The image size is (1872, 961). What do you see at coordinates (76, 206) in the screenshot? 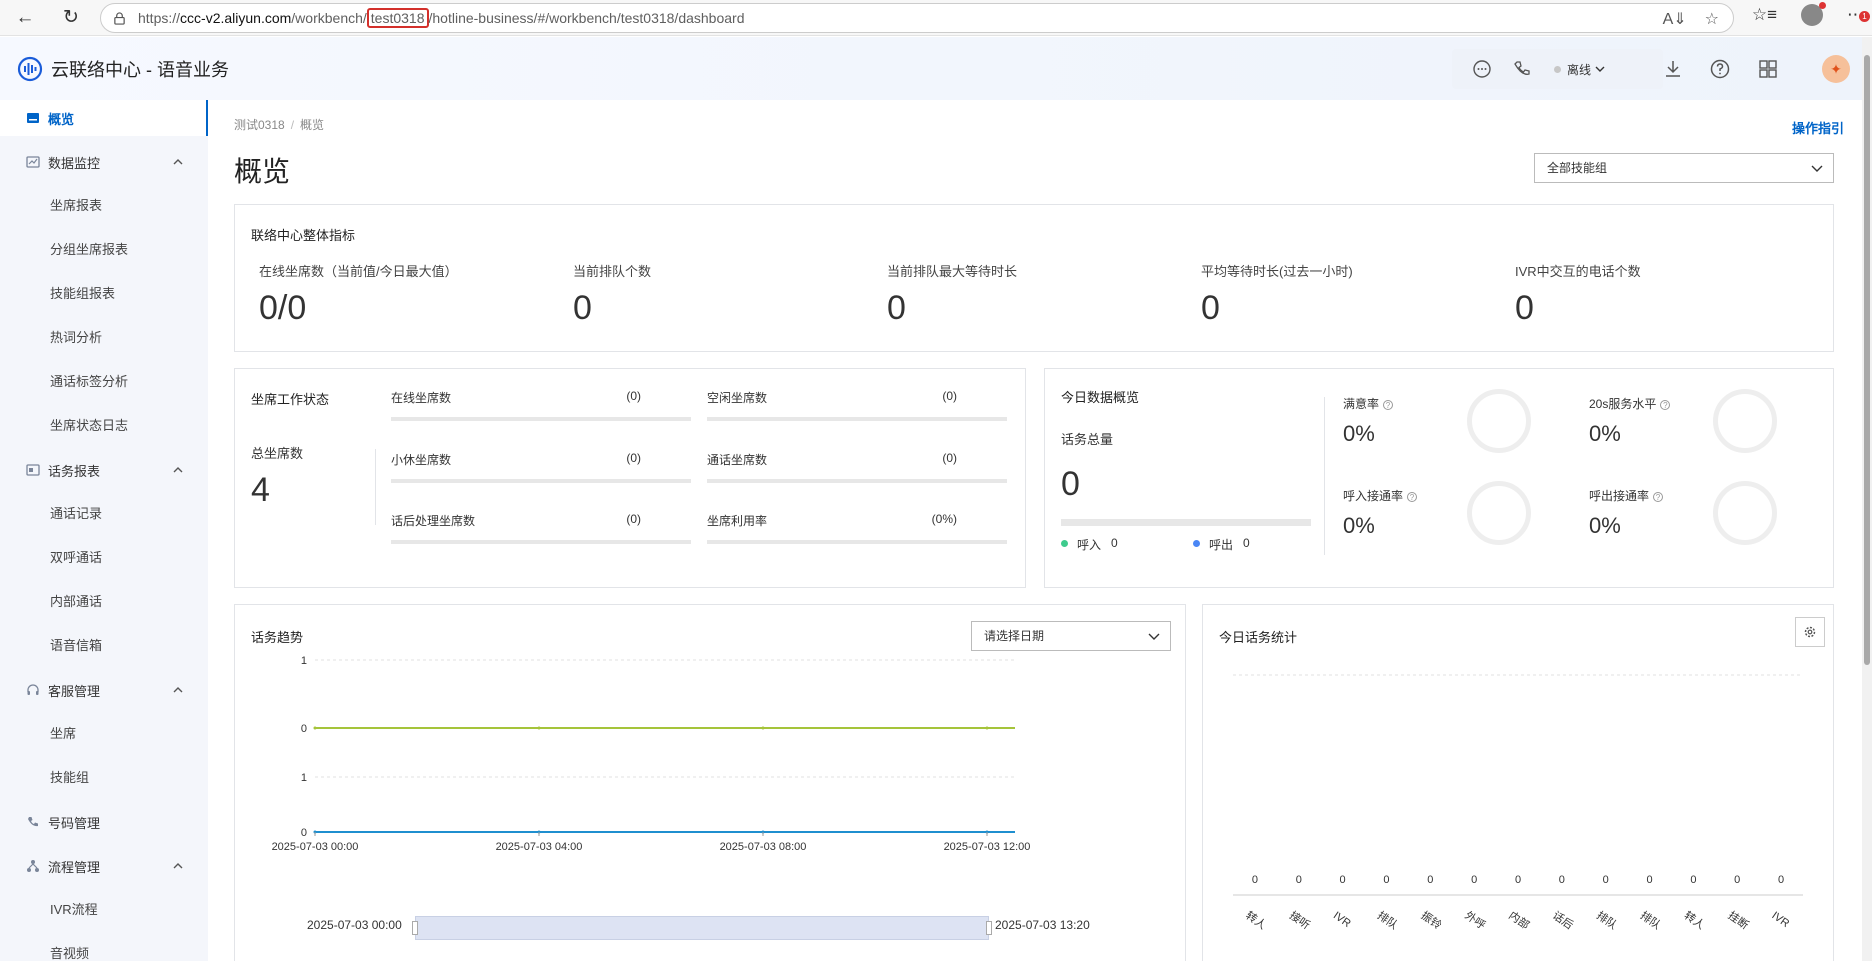
I see `sidebar-item-agent-report: 坐席报表` at bounding box center [76, 206].